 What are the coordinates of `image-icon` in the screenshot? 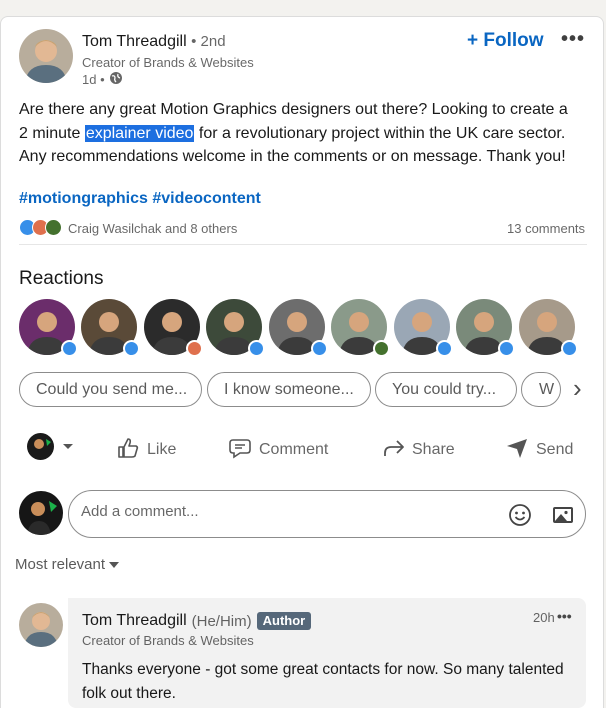 It's located at (563, 517).